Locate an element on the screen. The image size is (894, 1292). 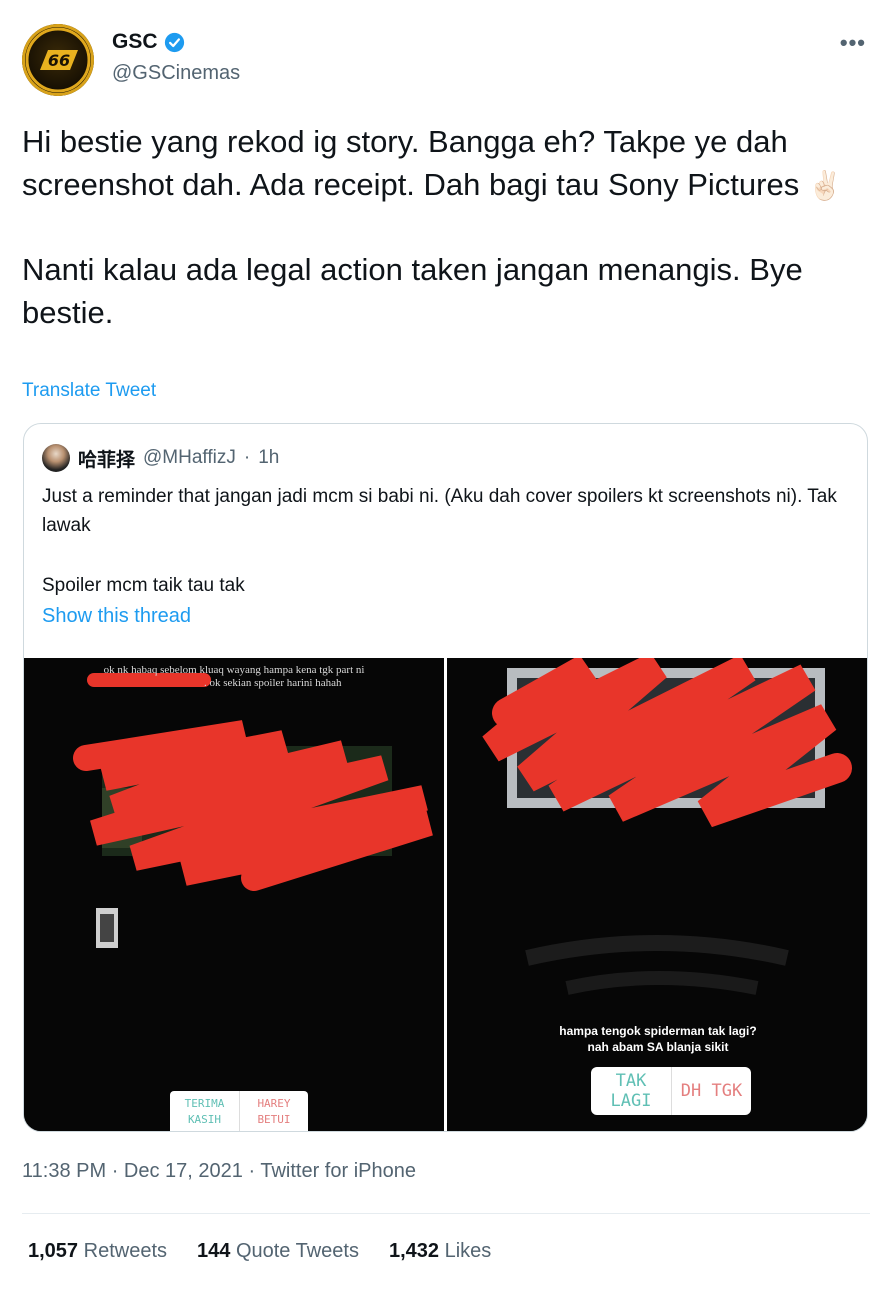
author-handle: @GSCinemas is located at coordinates (176, 73).